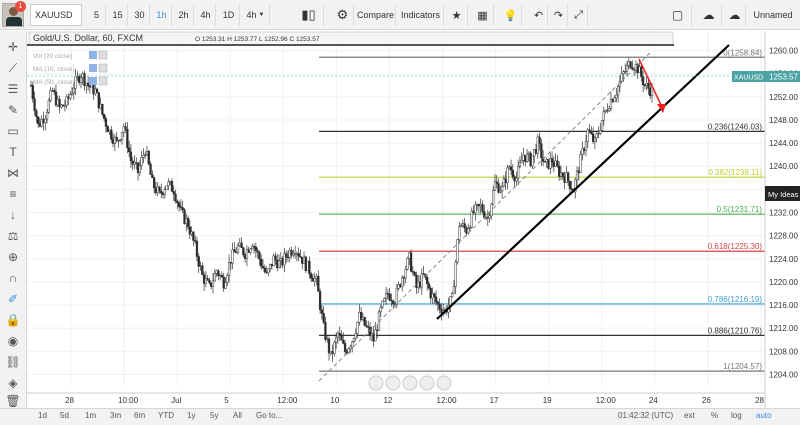  Describe the element at coordinates (343, 15) in the screenshot. I see `gear-icon: ⚙` at that location.